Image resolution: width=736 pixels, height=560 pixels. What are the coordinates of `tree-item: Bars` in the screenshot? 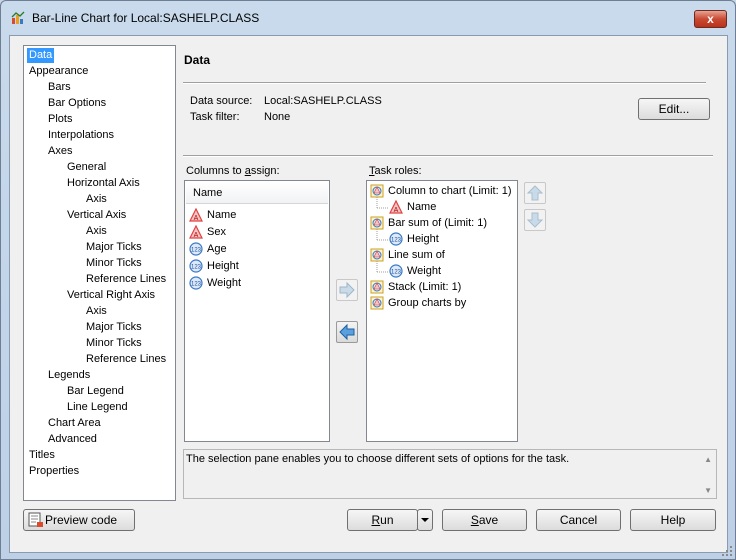 It's located at (59, 87).